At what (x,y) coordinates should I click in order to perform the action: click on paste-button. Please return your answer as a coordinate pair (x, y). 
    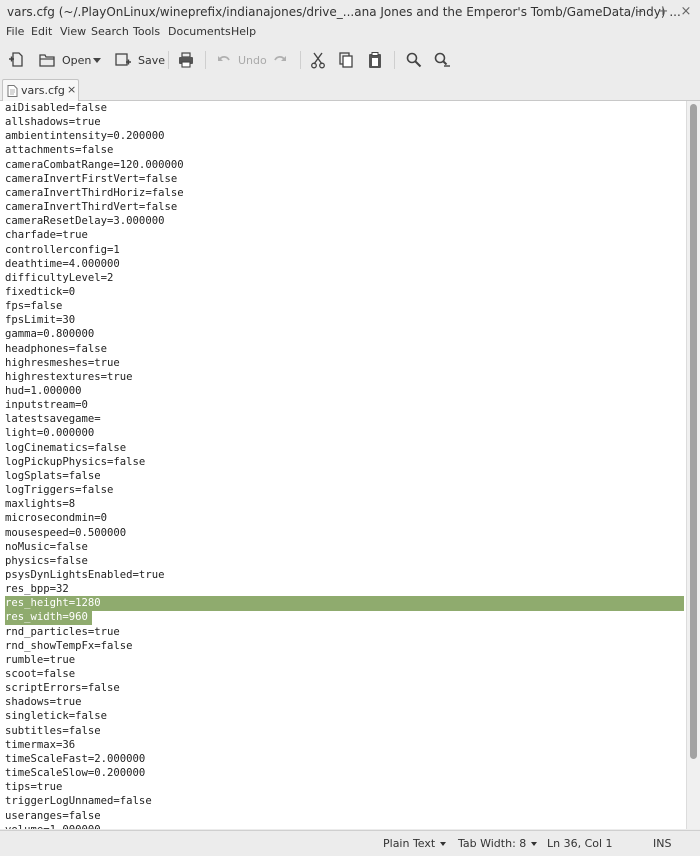
    Looking at the image, I should click on (375, 60).